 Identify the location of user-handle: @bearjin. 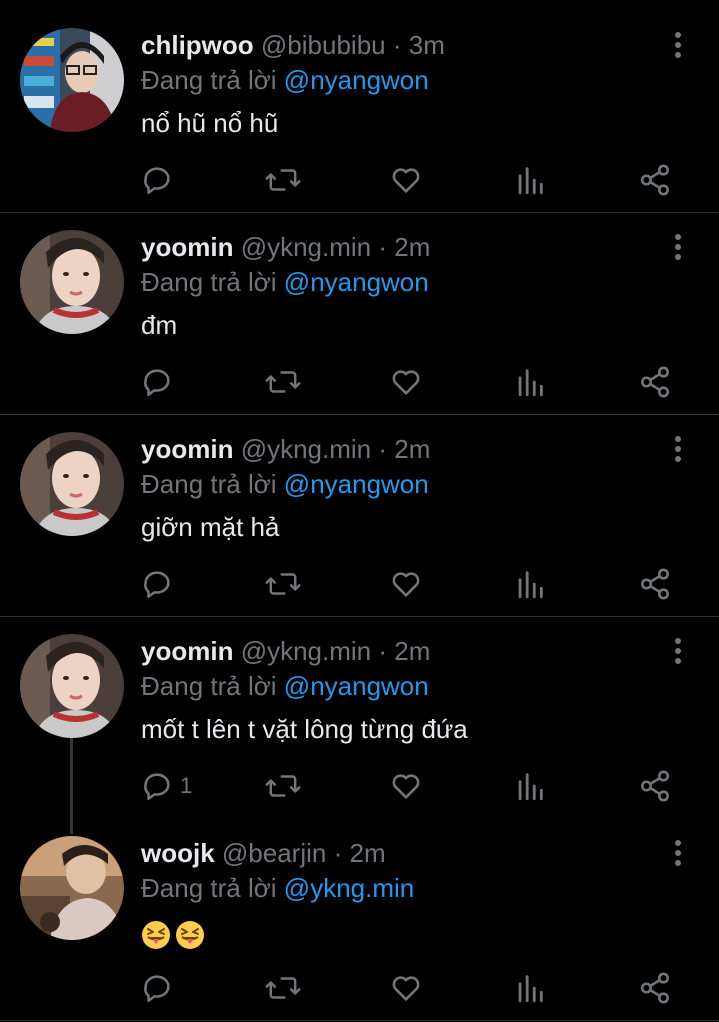
(274, 853).